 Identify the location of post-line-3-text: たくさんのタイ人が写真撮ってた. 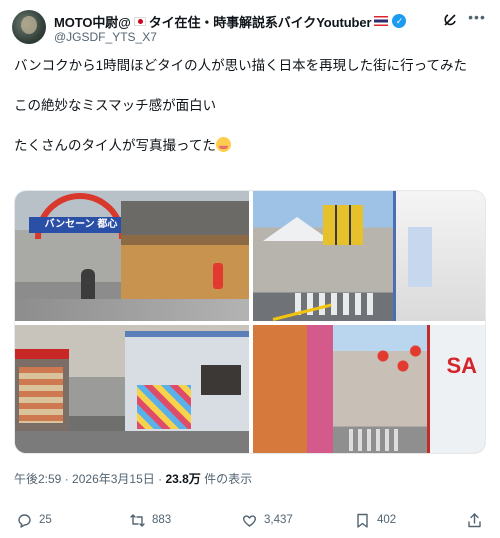
(115, 145).